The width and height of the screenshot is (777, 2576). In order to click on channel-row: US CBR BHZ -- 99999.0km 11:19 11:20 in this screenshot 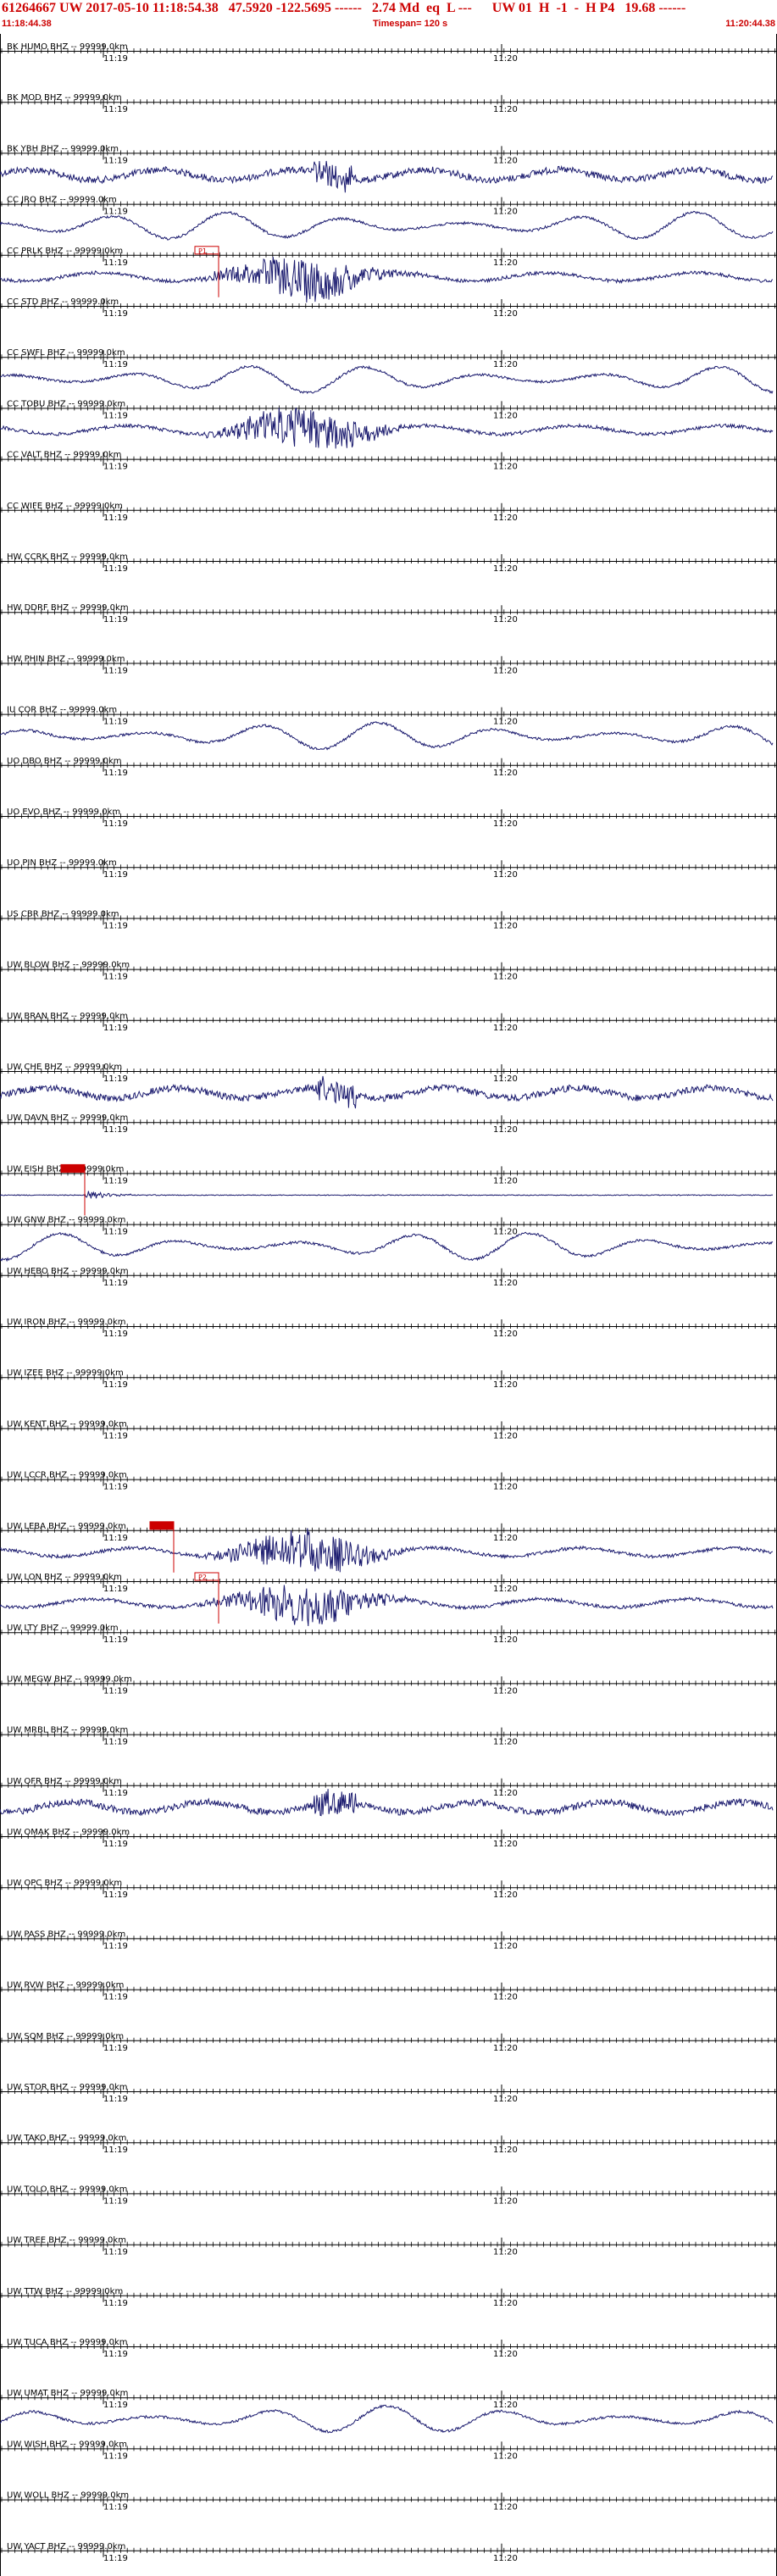, I will do `click(388, 919)`.